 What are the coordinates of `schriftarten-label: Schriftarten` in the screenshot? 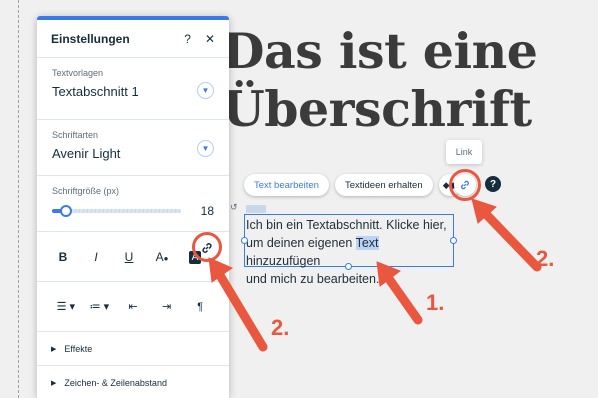 It's located at (75, 135).